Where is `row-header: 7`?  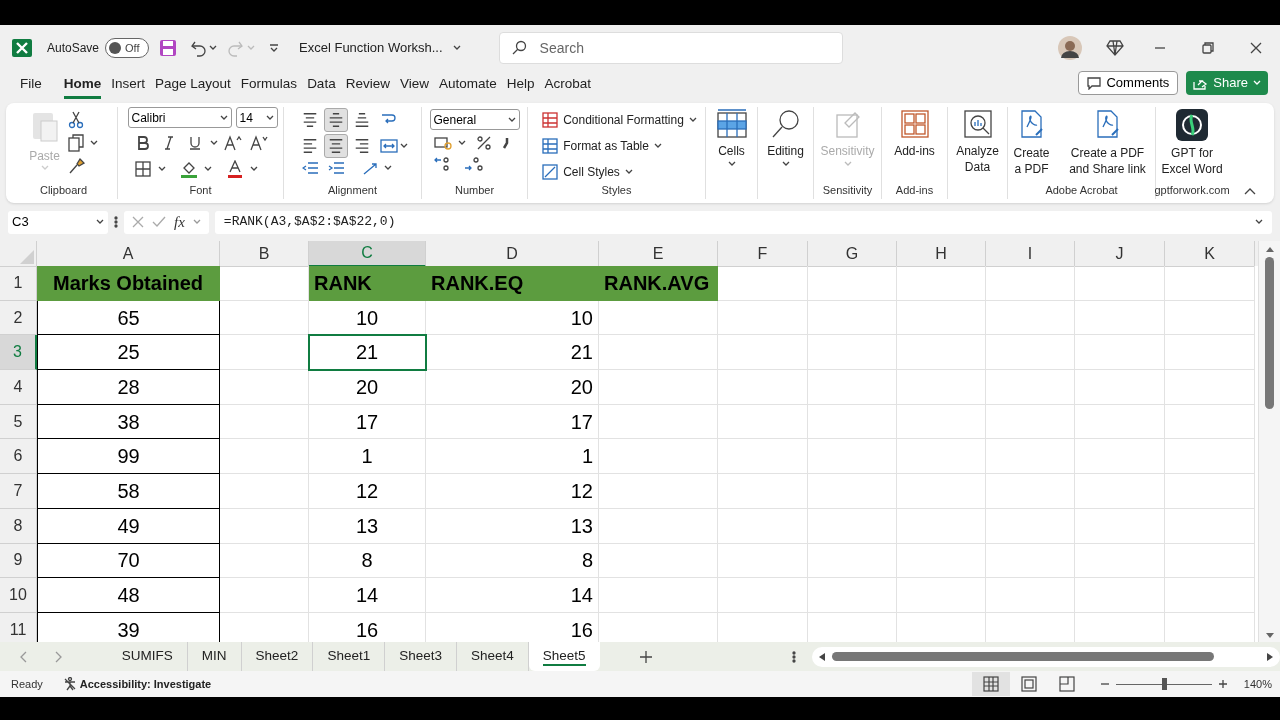
row-header: 7 is located at coordinates (18, 491).